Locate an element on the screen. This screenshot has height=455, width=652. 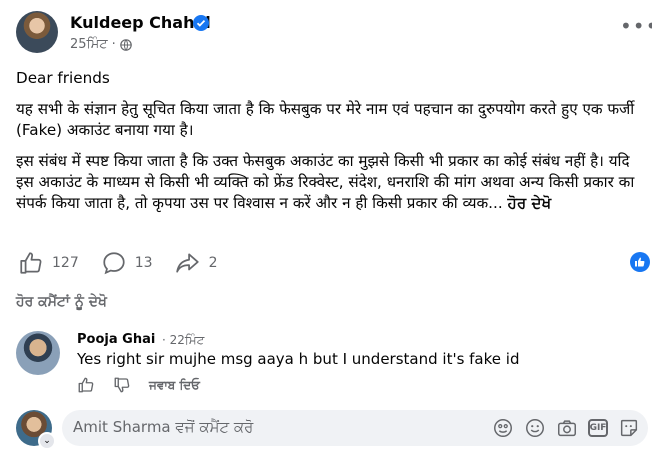
commenter-name: Pooja Ghai is located at coordinates (116, 339).